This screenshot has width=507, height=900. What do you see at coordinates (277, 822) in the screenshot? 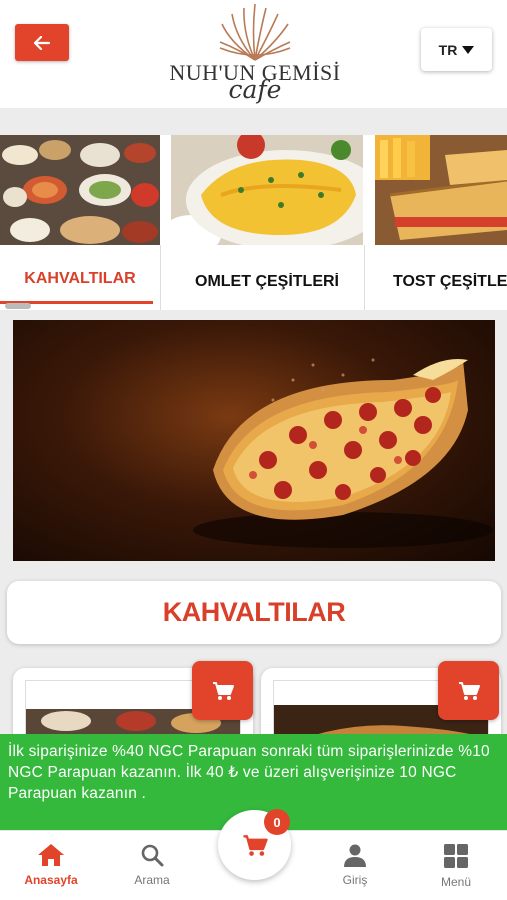
I see `cart-count-badge: 0` at bounding box center [277, 822].